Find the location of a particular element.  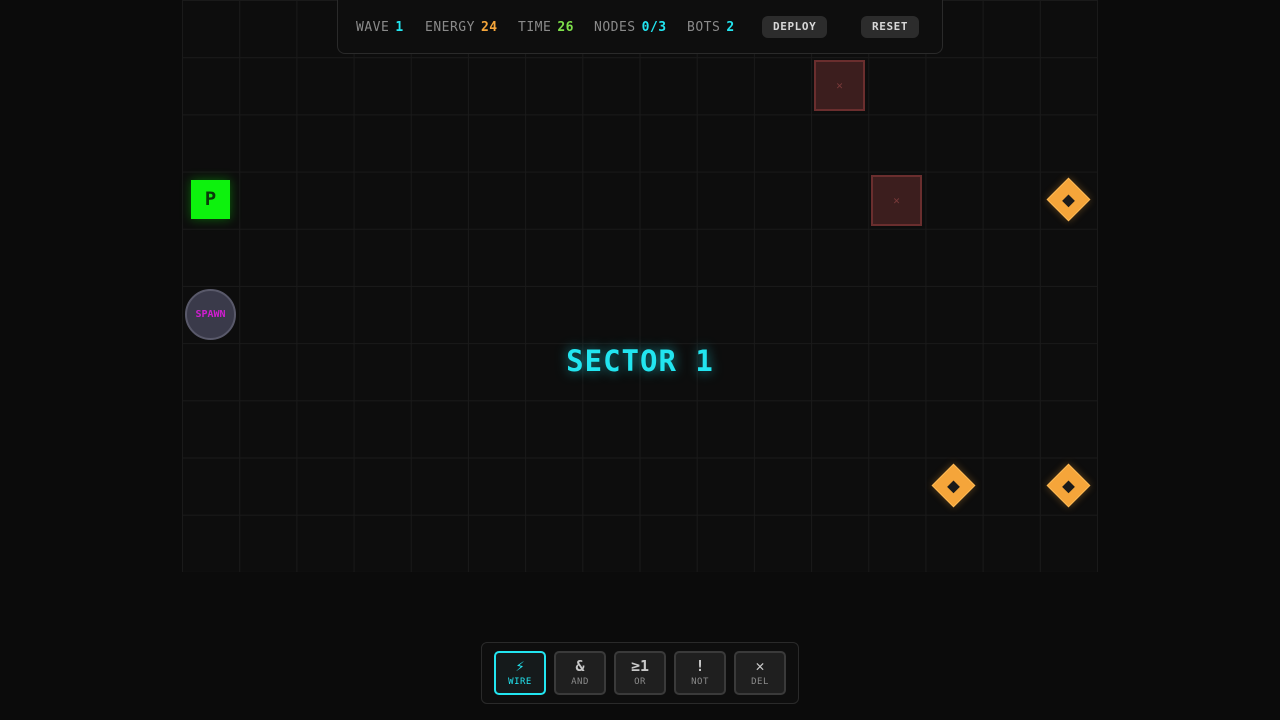

ge-one-icon: ≥1 is located at coordinates (640, 666).